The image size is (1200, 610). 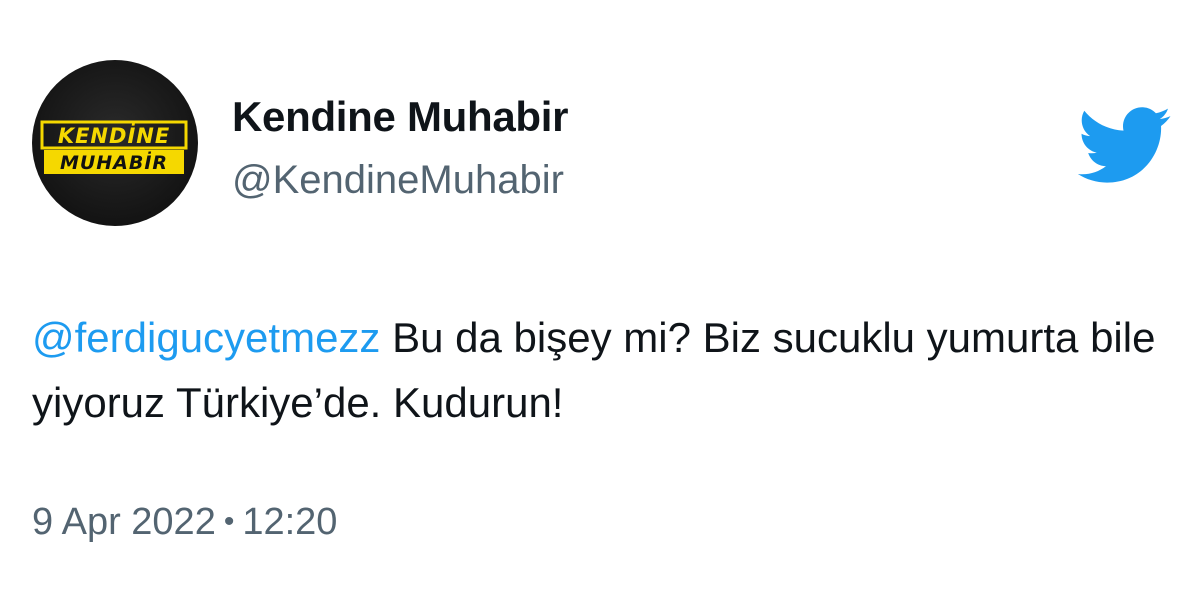 I want to click on user-handle: @KendineMuhabir, so click(x=398, y=180).